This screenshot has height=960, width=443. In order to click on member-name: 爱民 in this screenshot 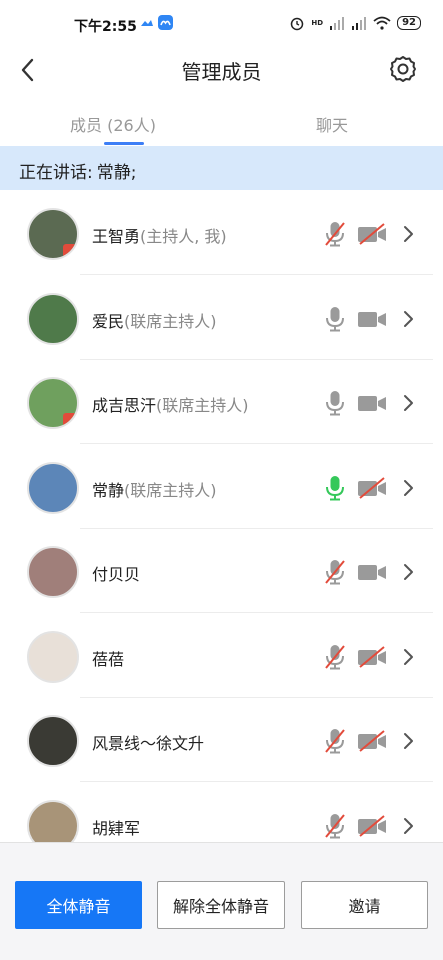, I will do `click(108, 321)`.